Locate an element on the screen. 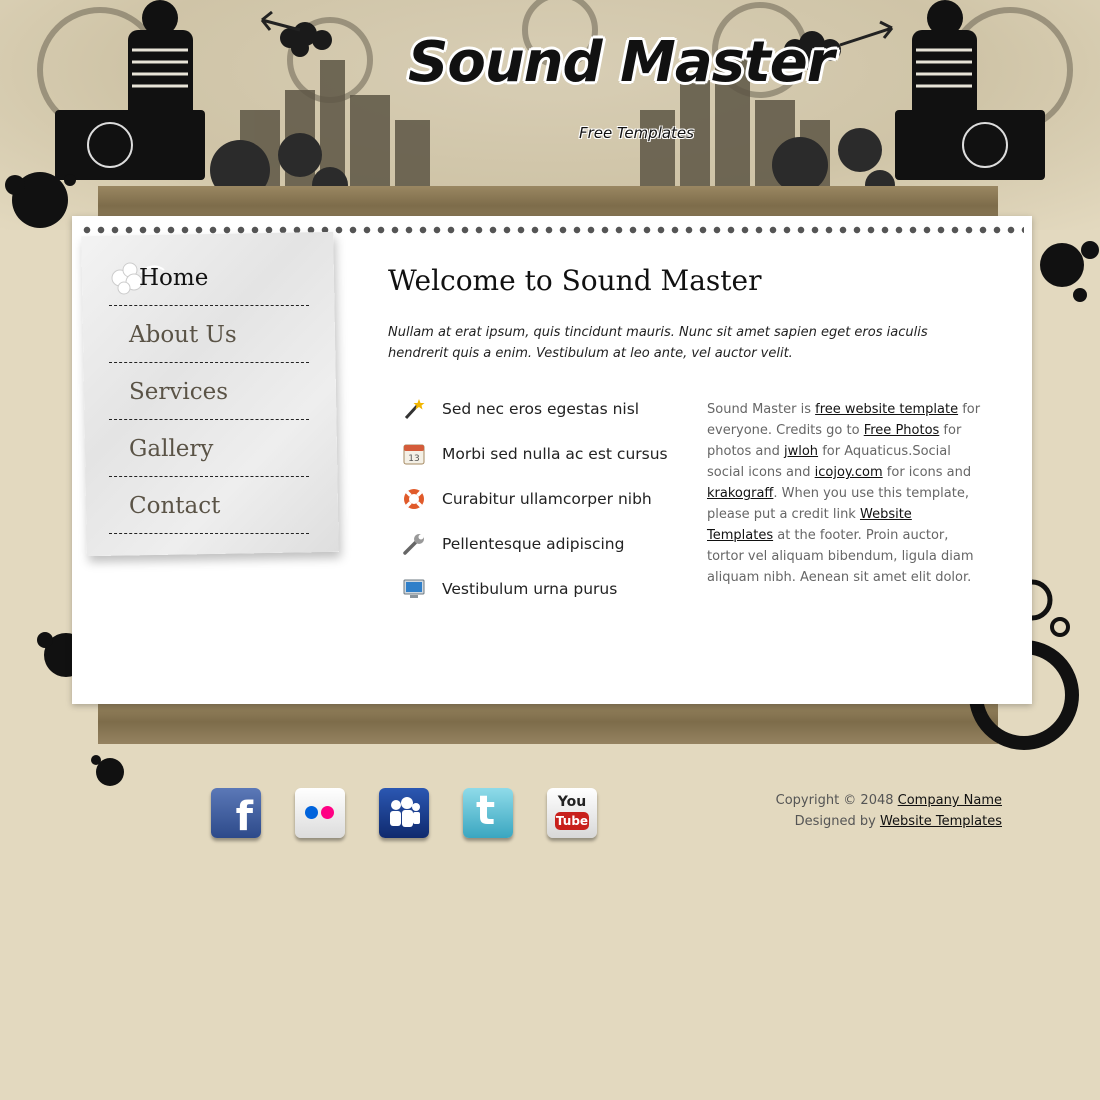 The image size is (1100, 1100). monitor-icon is located at coordinates (414, 588).